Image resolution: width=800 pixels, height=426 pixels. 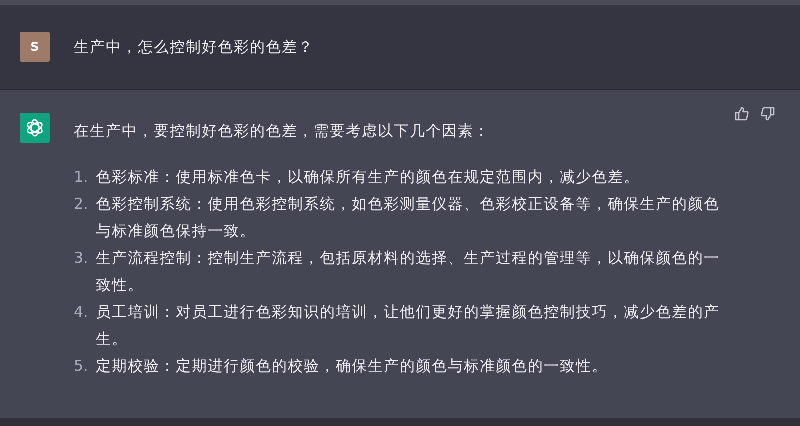 What do you see at coordinates (742, 114) in the screenshot?
I see `thumbs-up-icon` at bounding box center [742, 114].